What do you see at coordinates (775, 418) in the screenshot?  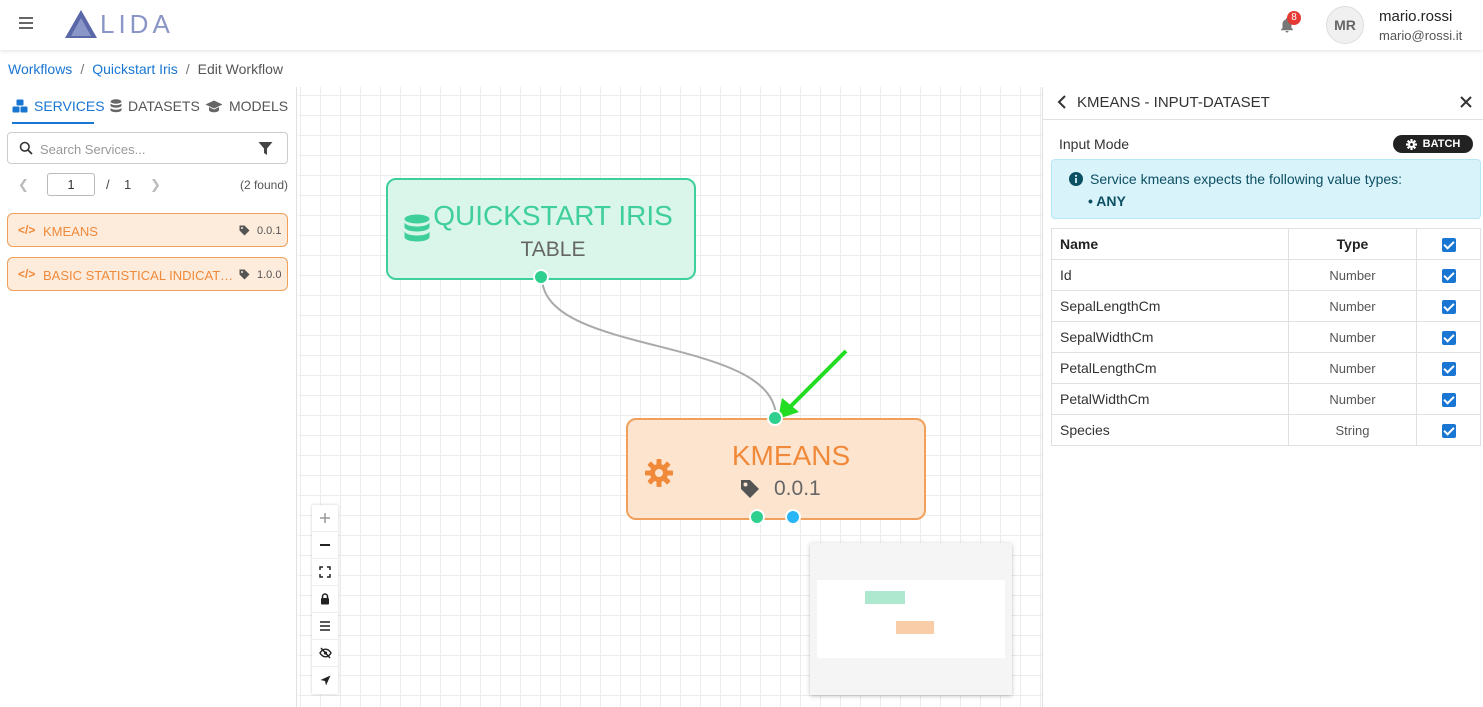 I see `service-input-handle` at bounding box center [775, 418].